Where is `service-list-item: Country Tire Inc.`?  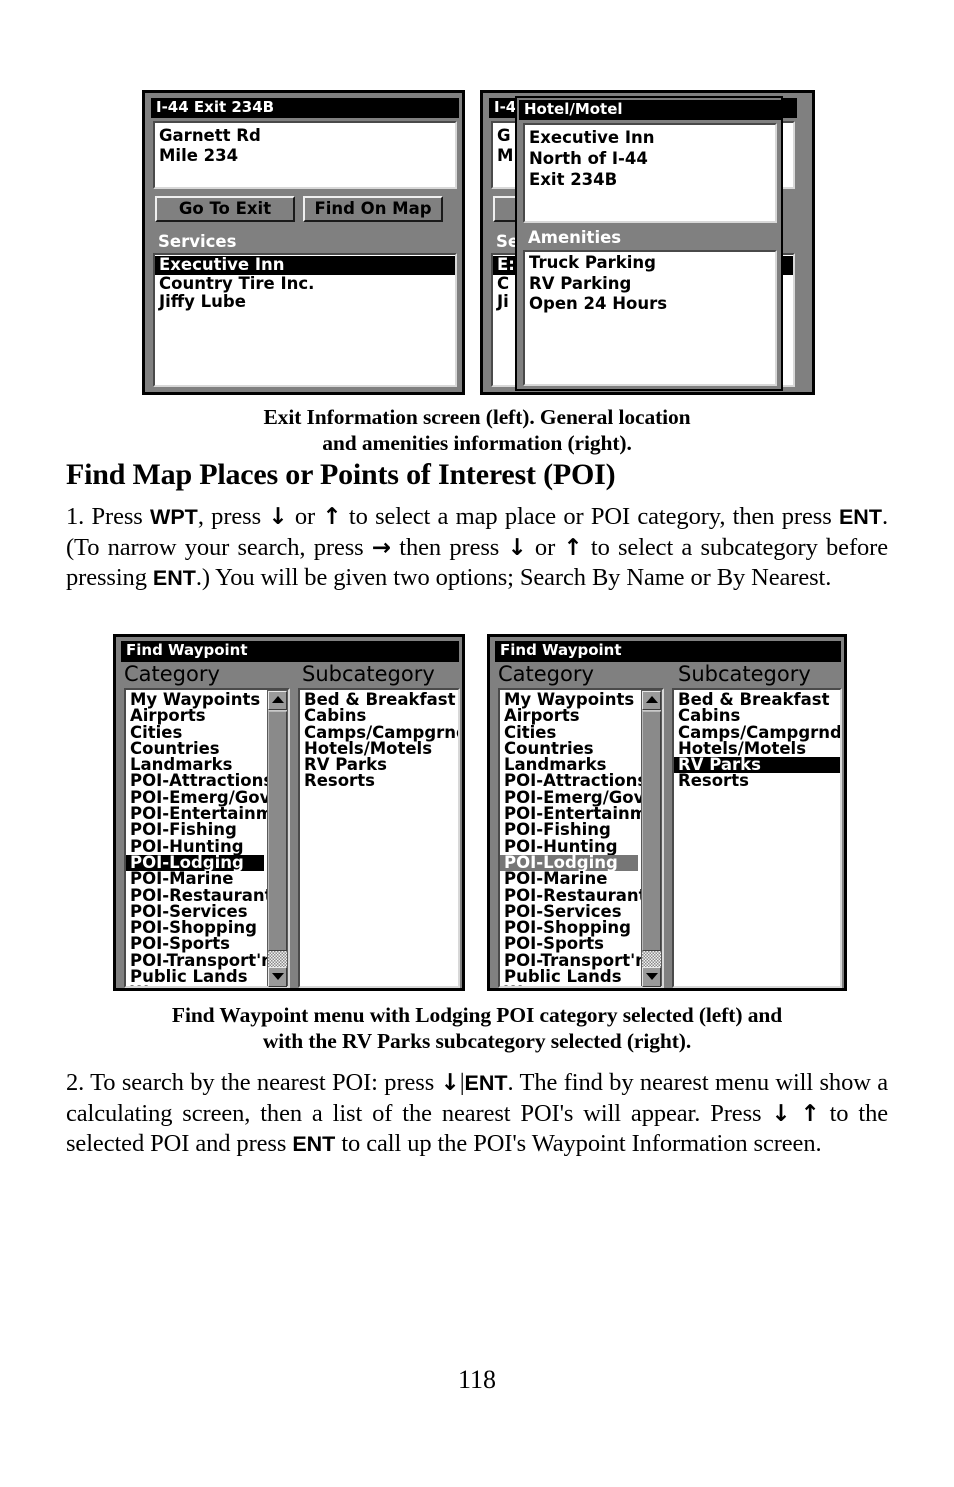
service-list-item: Country Tire Inc. is located at coordinates (305, 284).